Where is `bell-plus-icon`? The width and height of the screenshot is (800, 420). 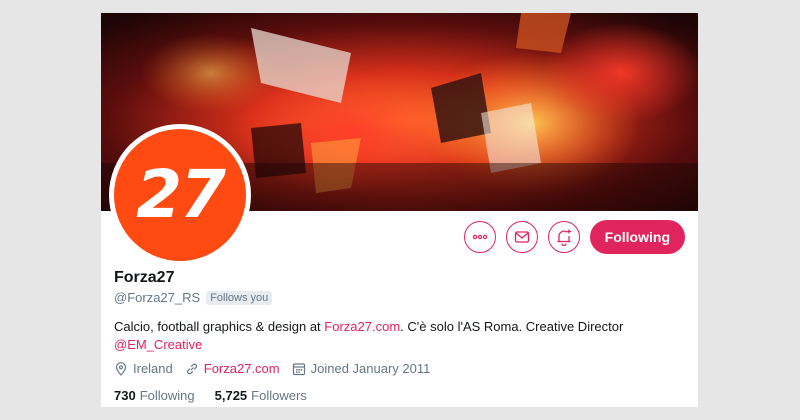 bell-plus-icon is located at coordinates (564, 237).